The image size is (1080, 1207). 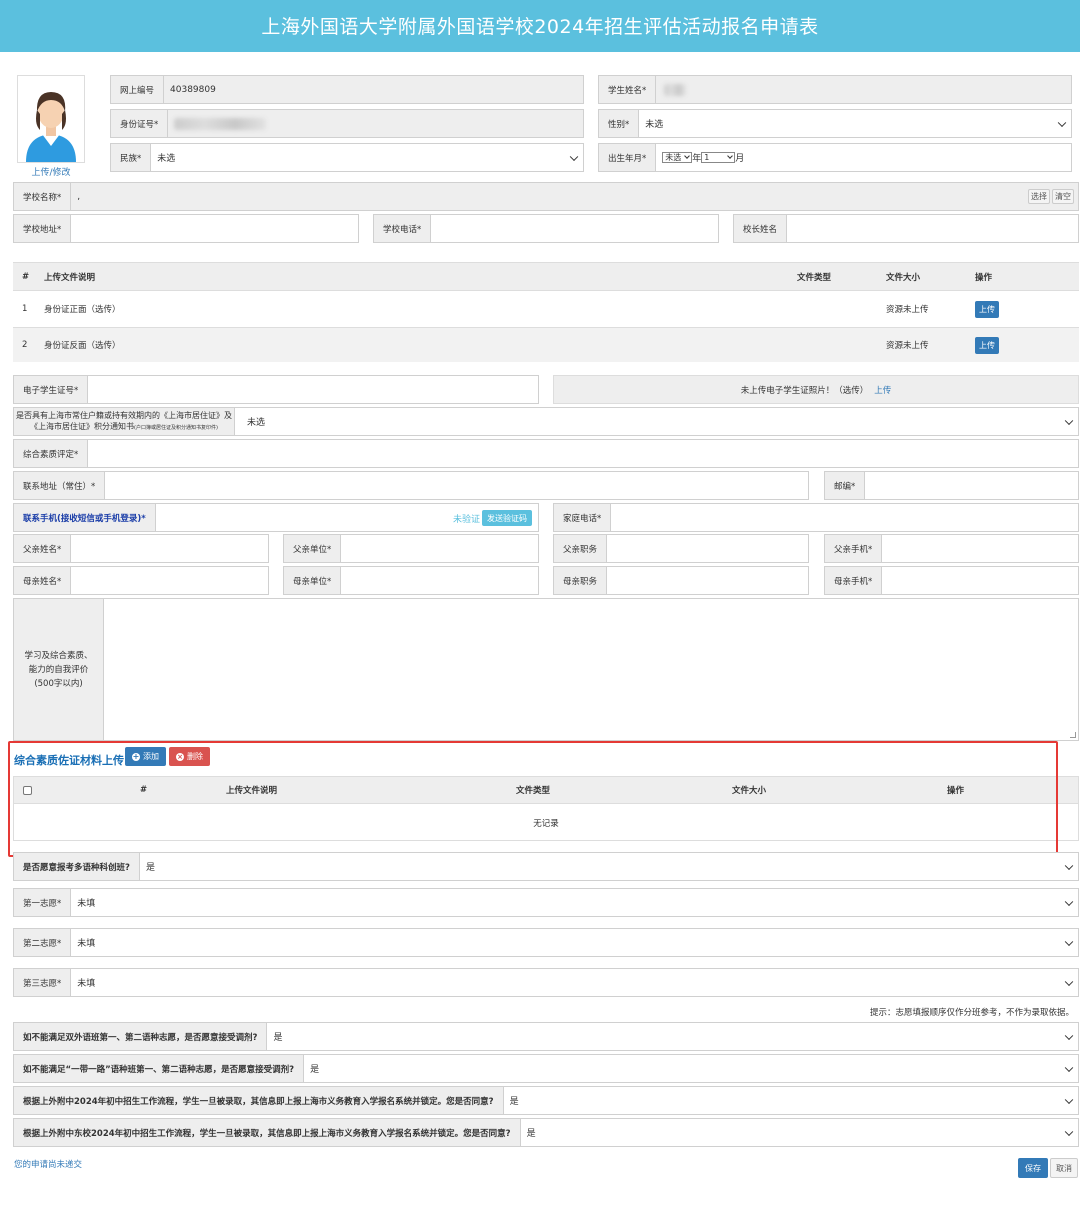 I want to click on avatar-upload-link: 上传/修改, so click(x=51, y=171).